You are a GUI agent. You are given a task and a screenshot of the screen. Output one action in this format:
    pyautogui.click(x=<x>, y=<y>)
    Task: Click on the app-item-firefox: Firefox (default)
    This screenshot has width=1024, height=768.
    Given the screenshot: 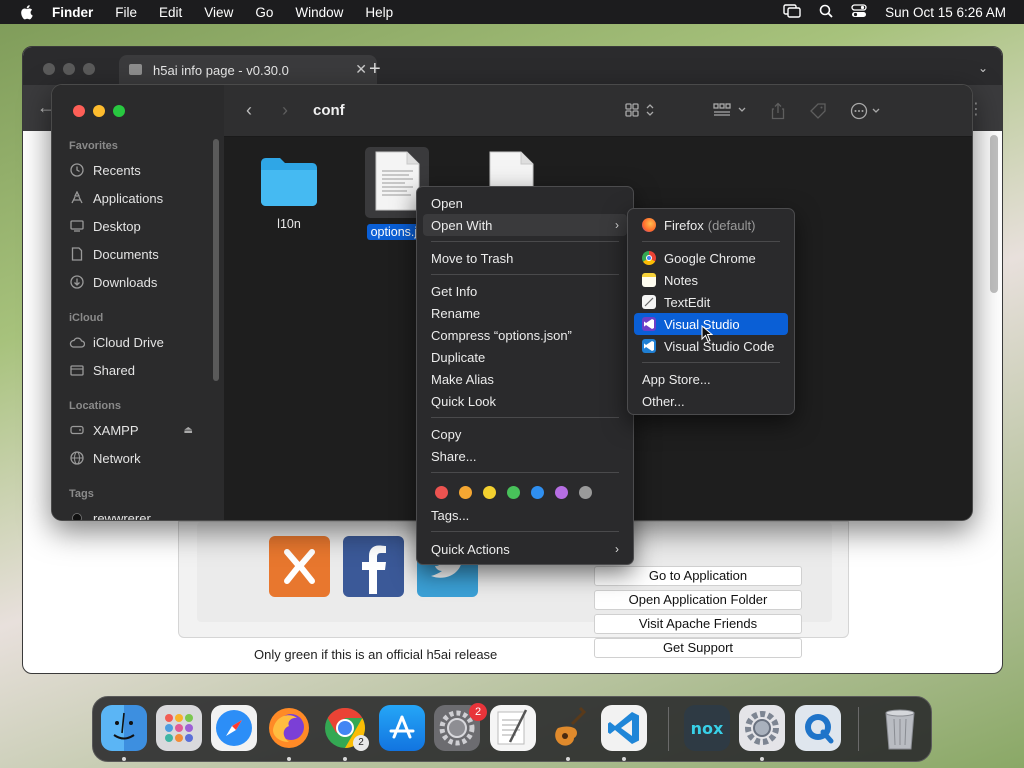 What is the action you would take?
    pyautogui.click(x=711, y=225)
    